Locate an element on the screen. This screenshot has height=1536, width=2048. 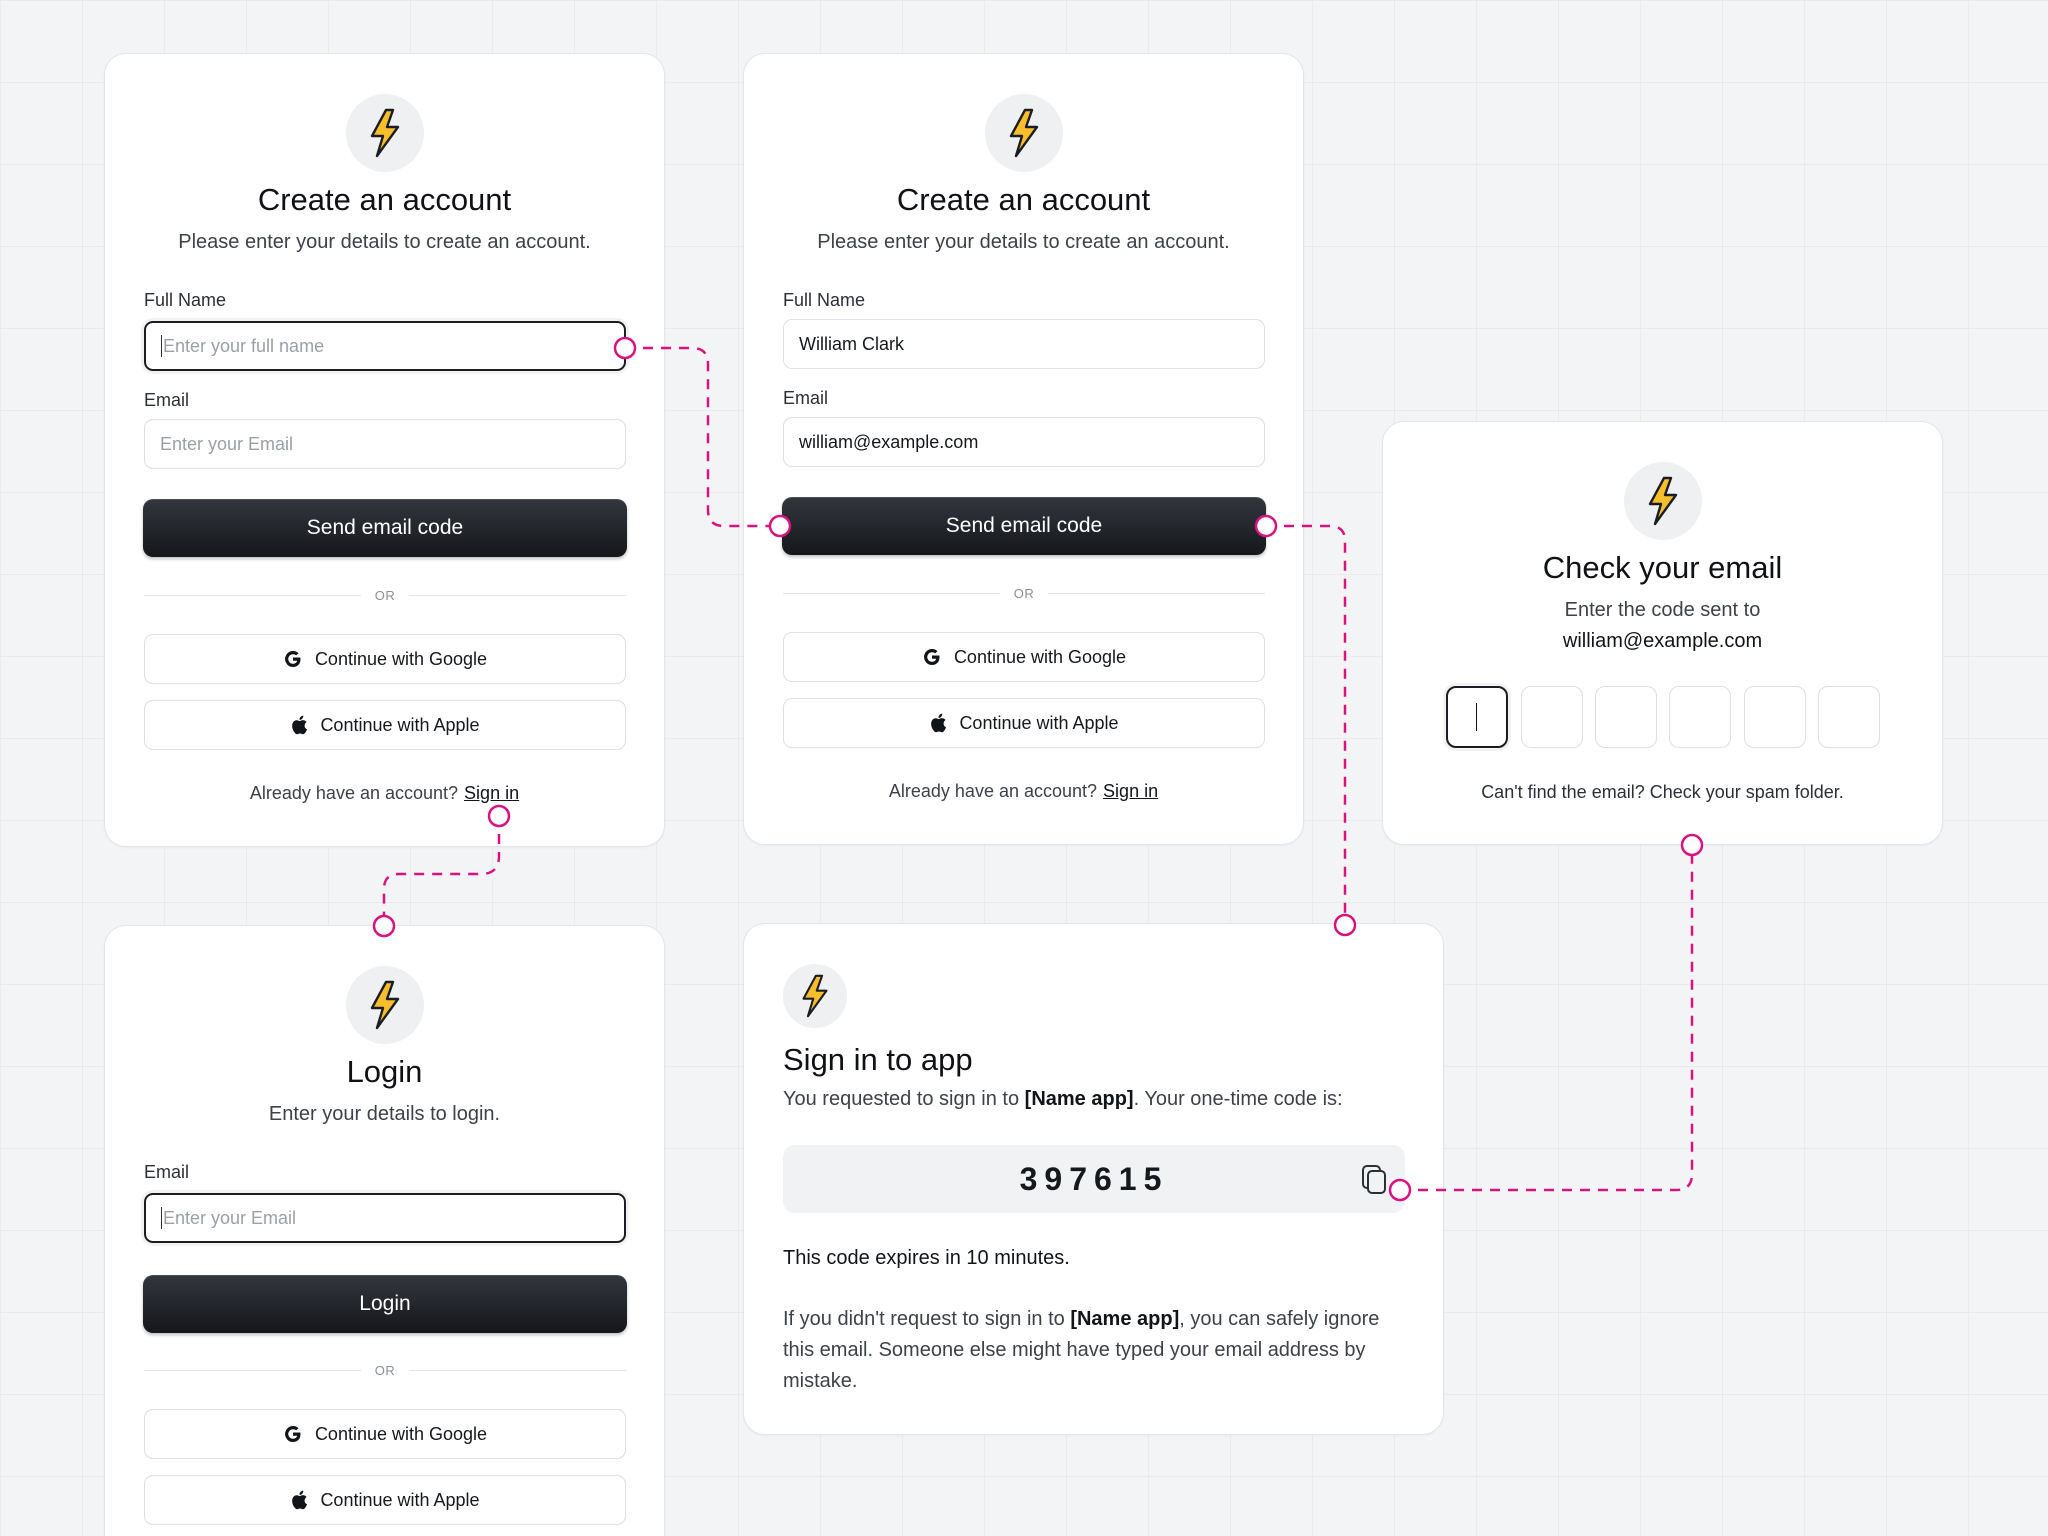
connector-email-to-check is located at coordinates (1547, 1018).